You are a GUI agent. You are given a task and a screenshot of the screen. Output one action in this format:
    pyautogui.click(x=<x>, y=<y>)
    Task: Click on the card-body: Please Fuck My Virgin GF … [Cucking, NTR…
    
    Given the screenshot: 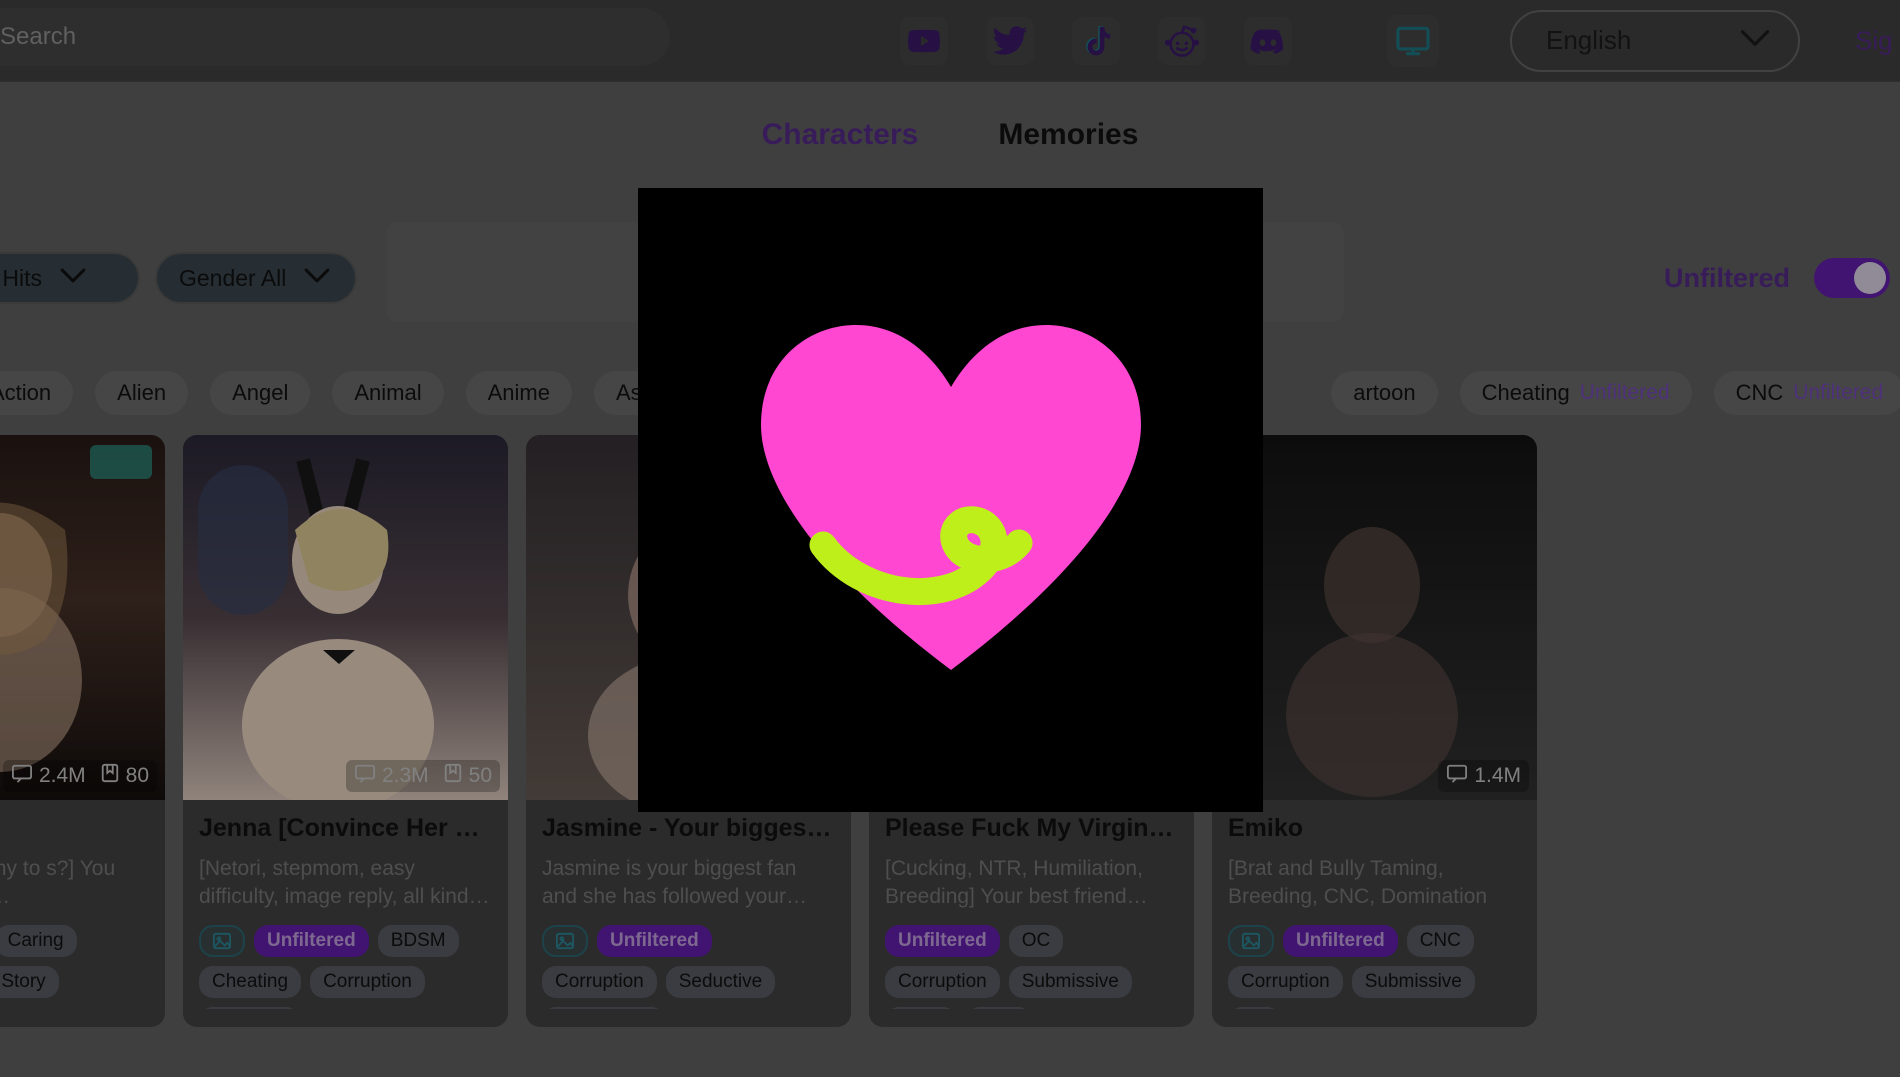 What is the action you would take?
    pyautogui.click(x=1031, y=913)
    